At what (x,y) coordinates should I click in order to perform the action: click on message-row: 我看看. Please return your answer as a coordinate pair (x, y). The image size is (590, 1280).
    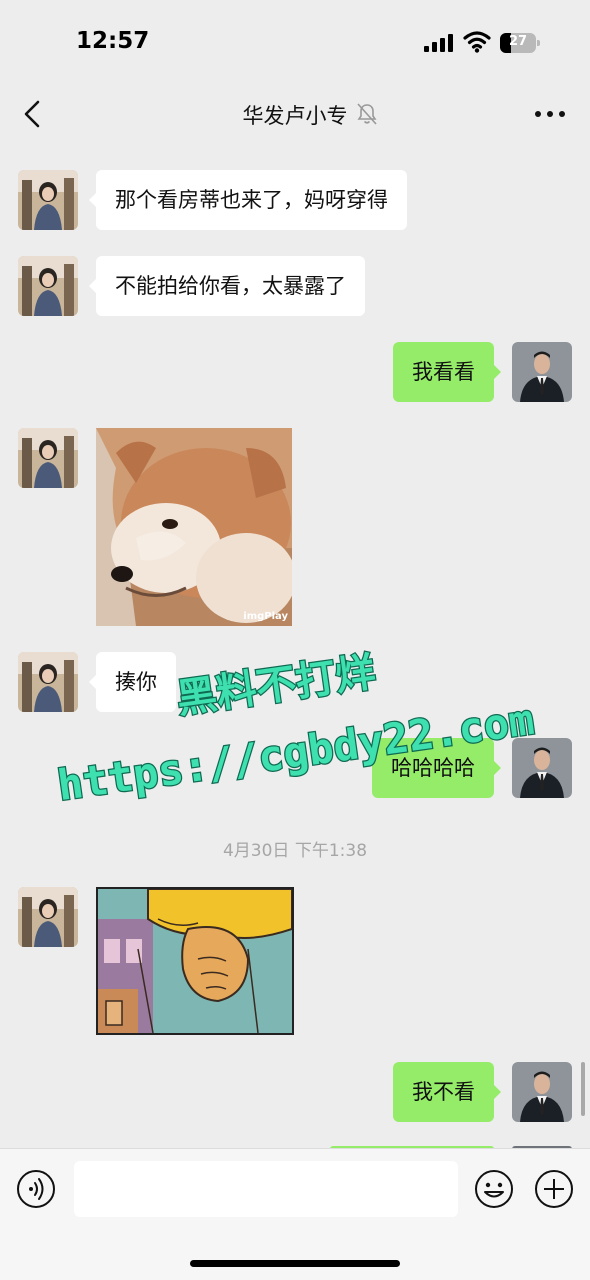
    Looking at the image, I should click on (295, 372).